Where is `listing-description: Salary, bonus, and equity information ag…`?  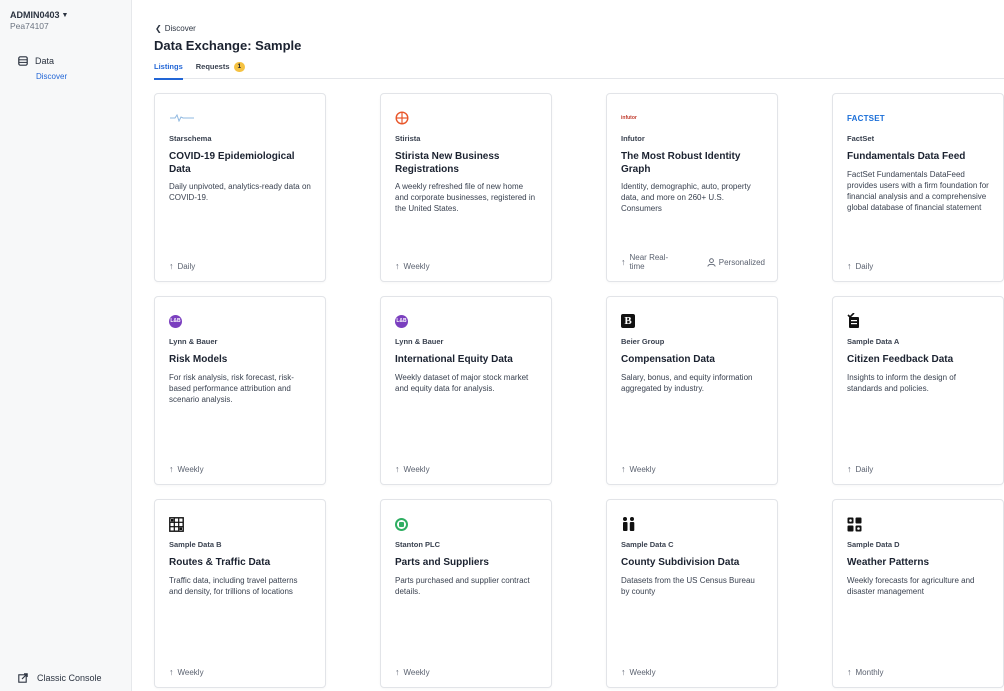
listing-description: Salary, bonus, and equity information ag… is located at coordinates (687, 382).